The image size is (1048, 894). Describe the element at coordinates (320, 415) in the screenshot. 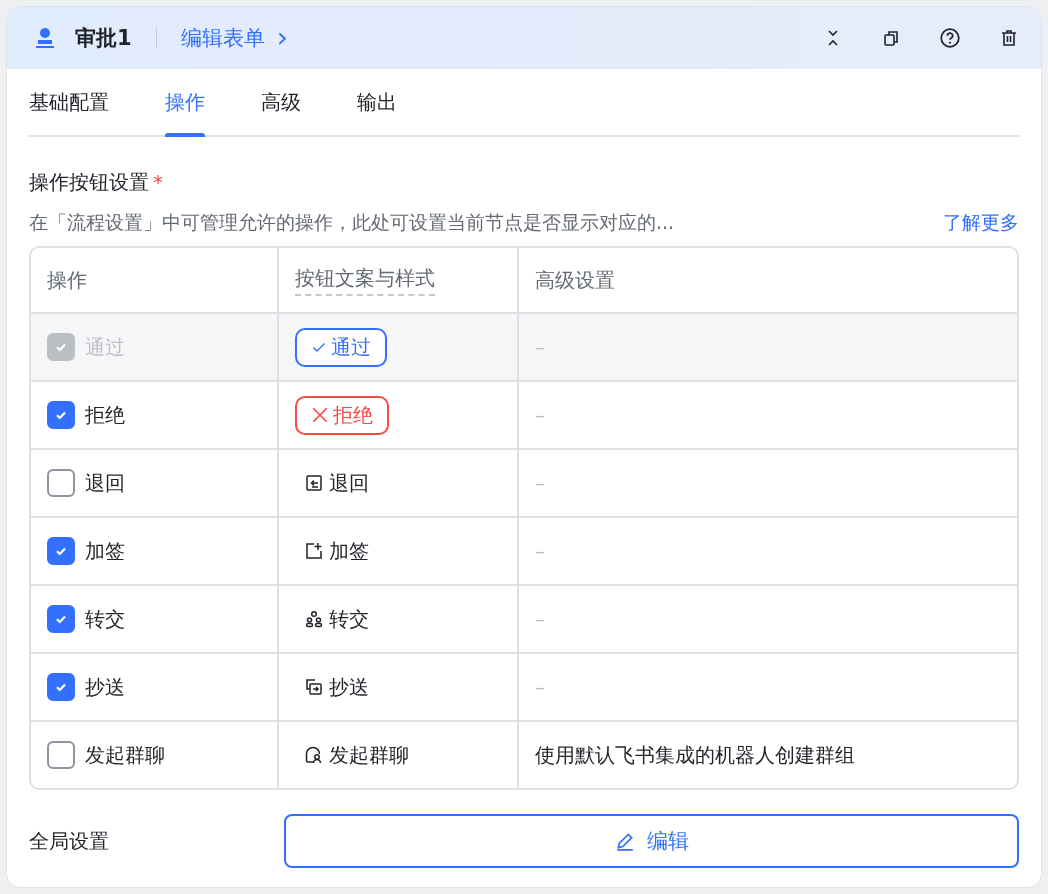

I see `cross-icon` at that location.